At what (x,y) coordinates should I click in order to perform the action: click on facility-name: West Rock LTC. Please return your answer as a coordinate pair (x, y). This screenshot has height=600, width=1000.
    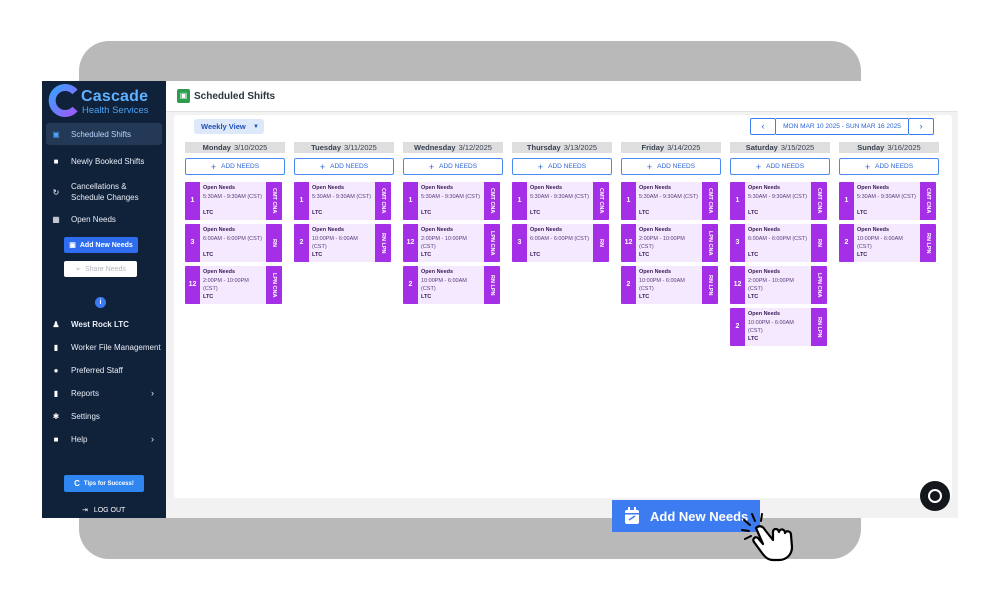
    Looking at the image, I should click on (100, 324).